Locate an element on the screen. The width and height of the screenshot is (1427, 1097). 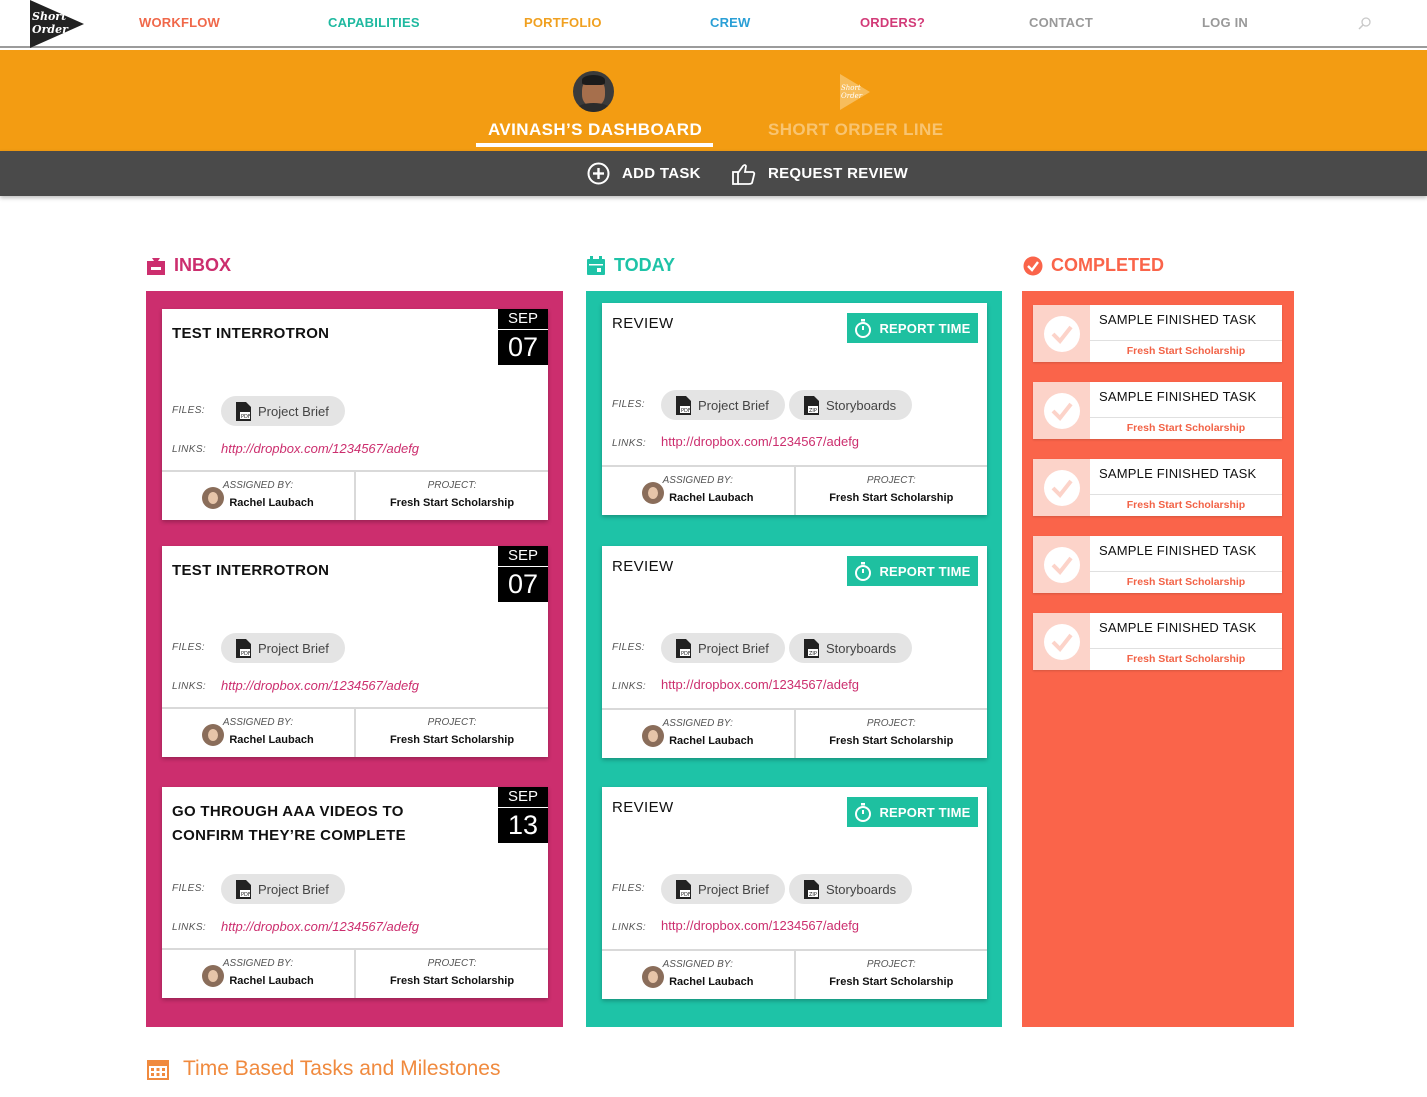
add-task-button: ADD TASK is located at coordinates (644, 173).